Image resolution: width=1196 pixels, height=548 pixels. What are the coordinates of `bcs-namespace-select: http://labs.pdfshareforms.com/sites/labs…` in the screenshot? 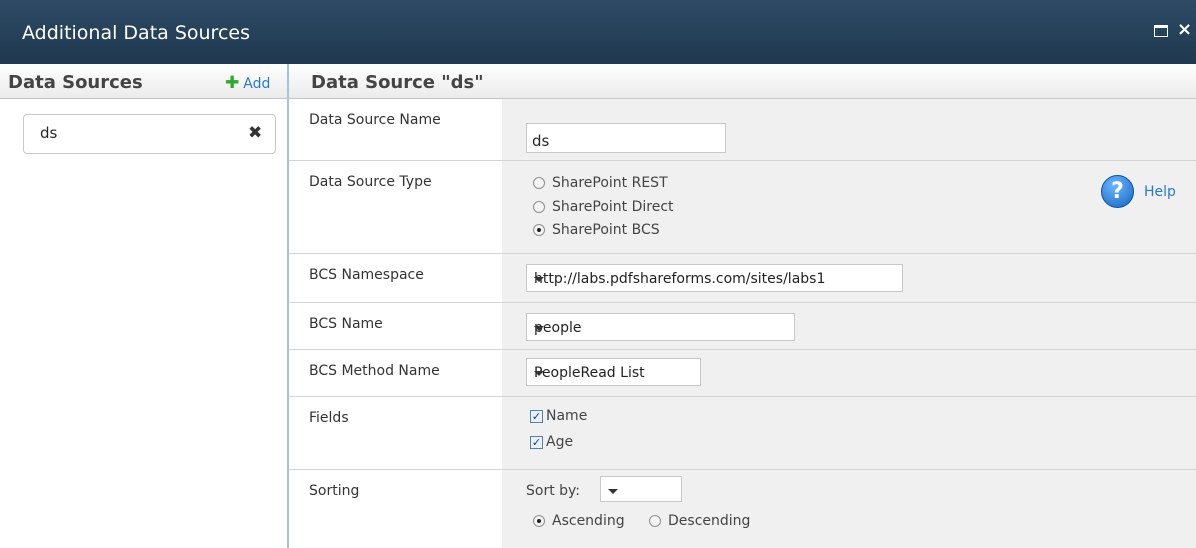 It's located at (714, 278).